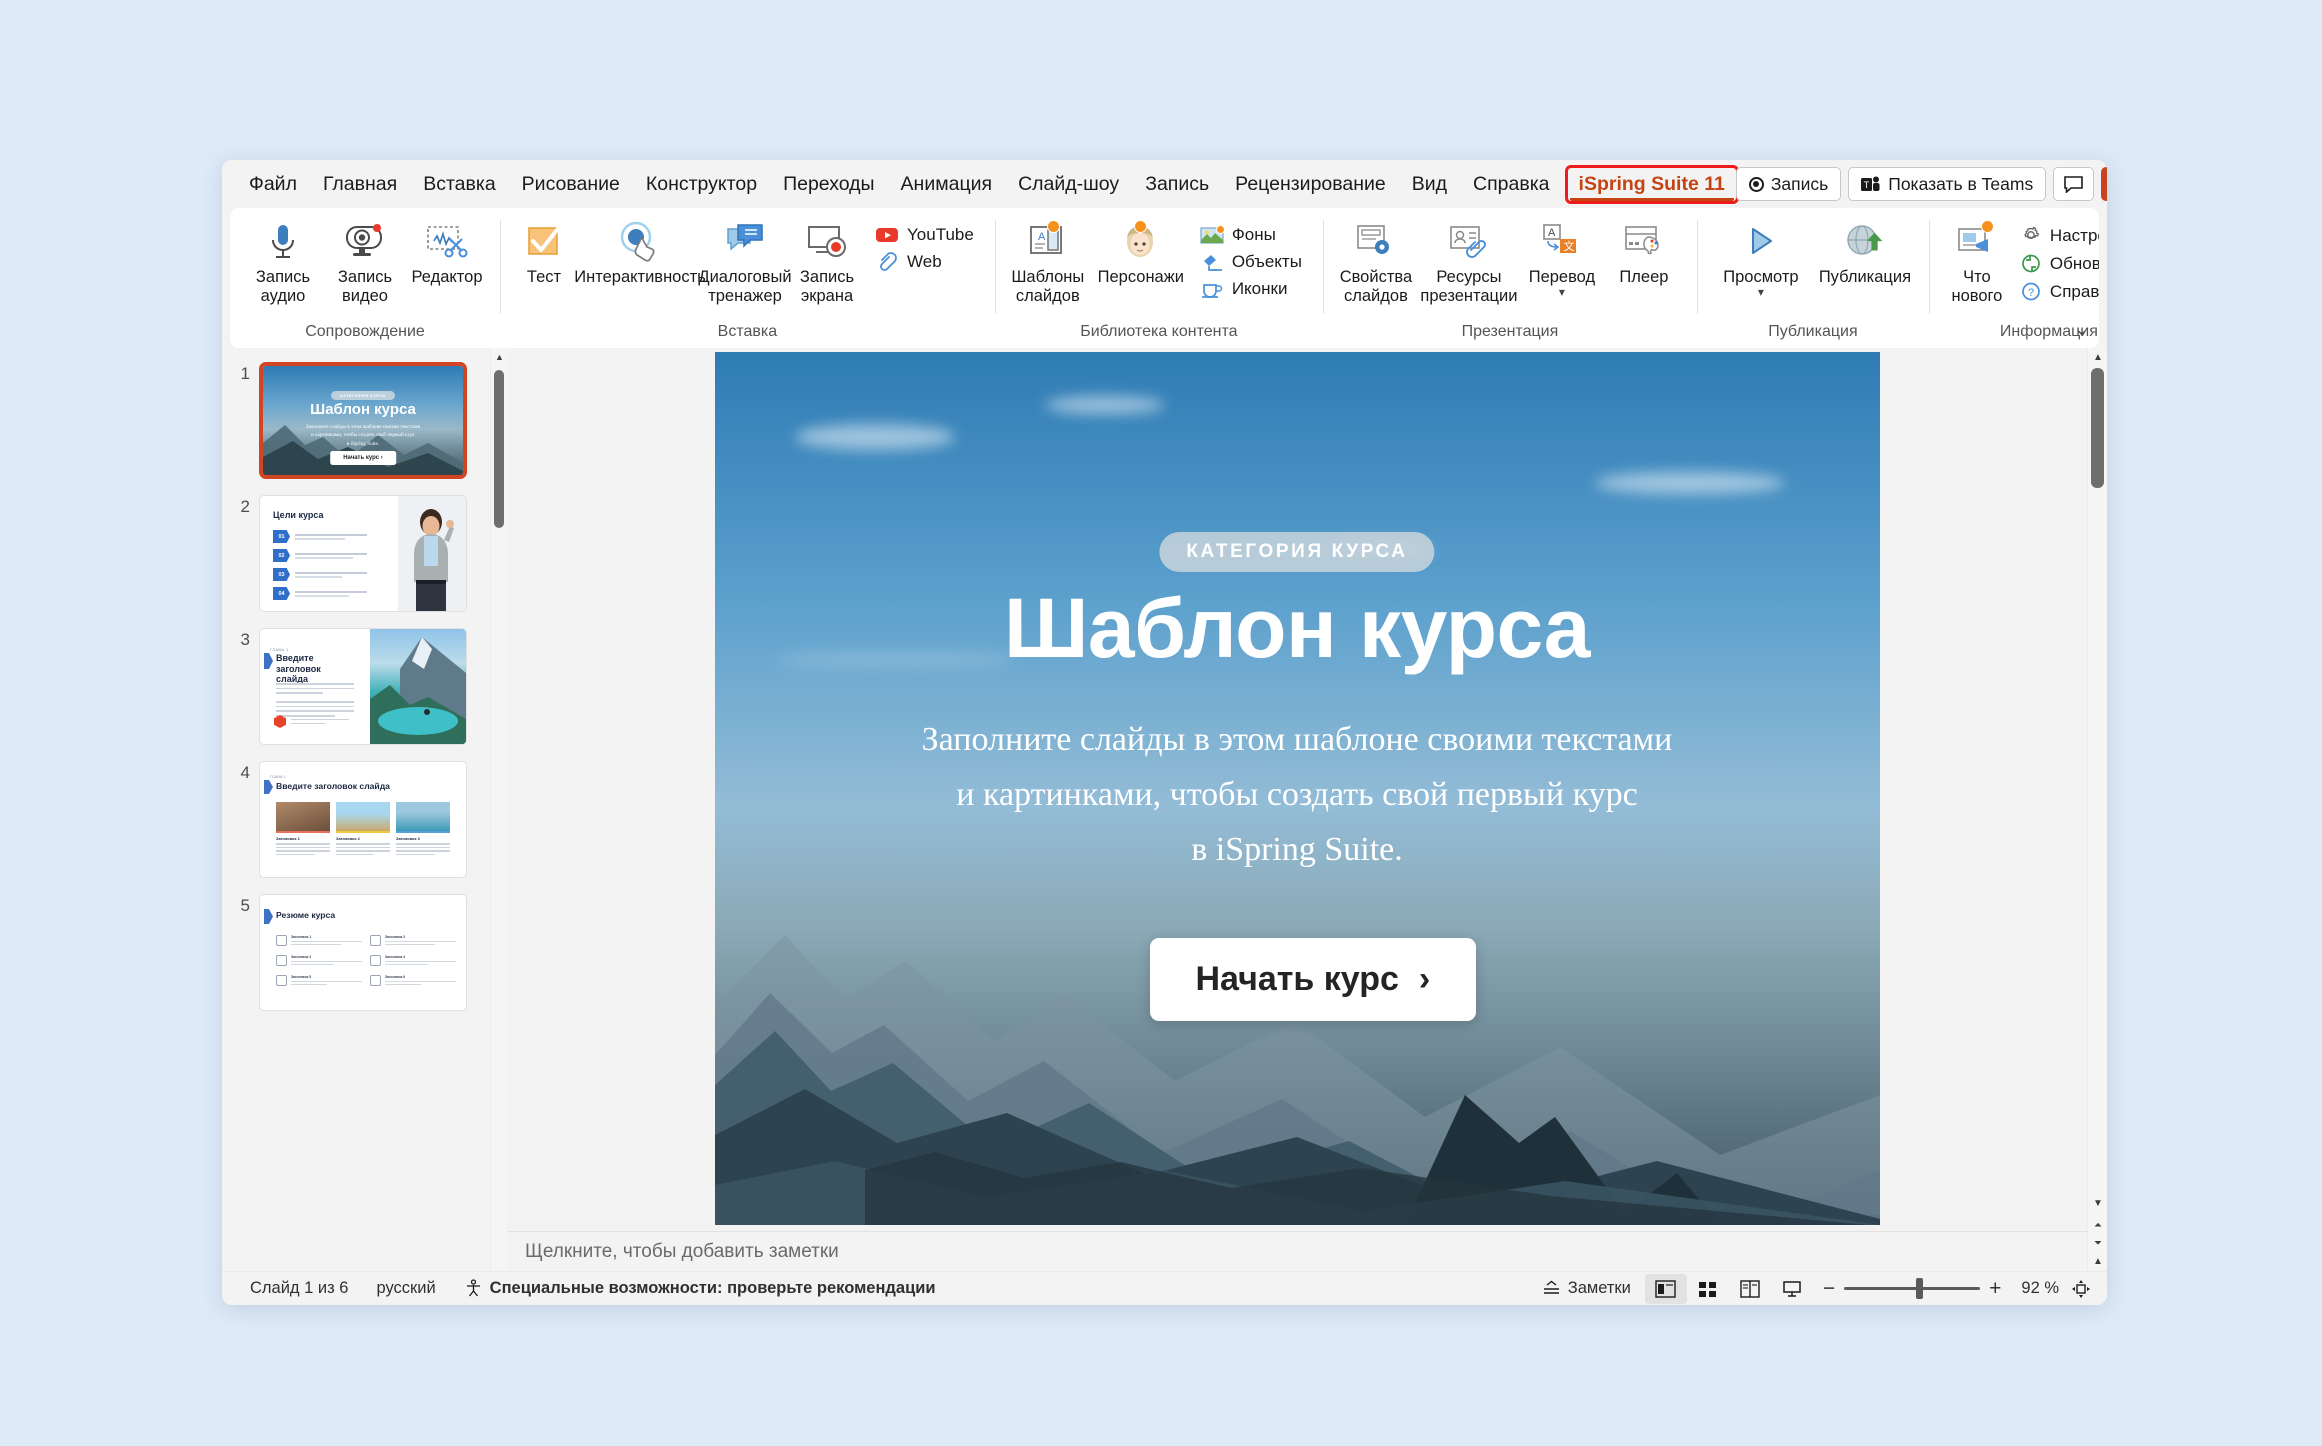 The height and width of the screenshot is (1446, 2322). I want to click on tab-design: Конструктор, so click(701, 184).